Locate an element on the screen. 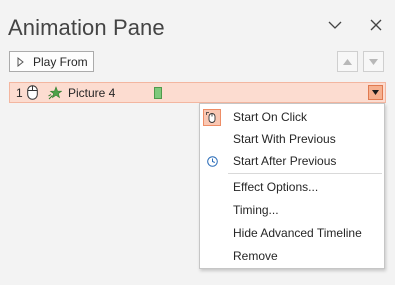  close-icon is located at coordinates (376, 25).